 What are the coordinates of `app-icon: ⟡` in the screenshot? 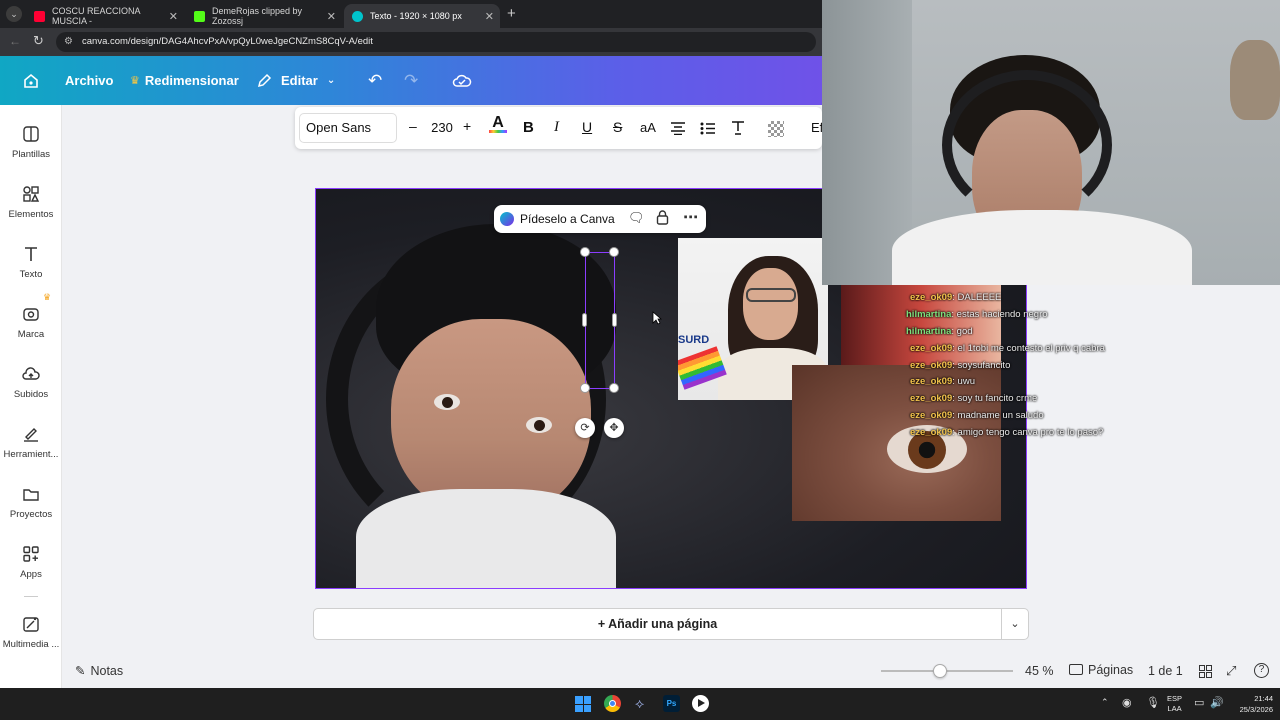 It's located at (639, 703).